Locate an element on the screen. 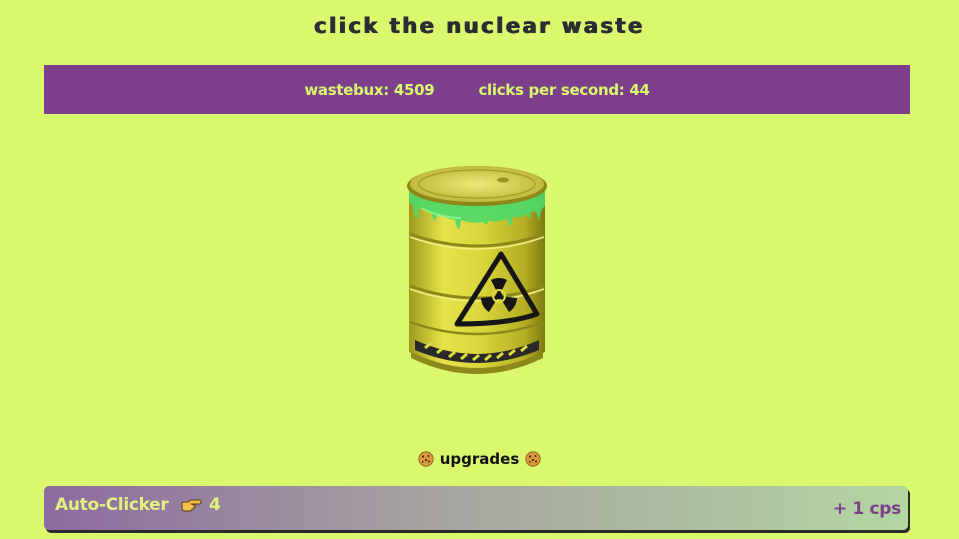  upgrades-heading: upgrades is located at coordinates (479, 459).